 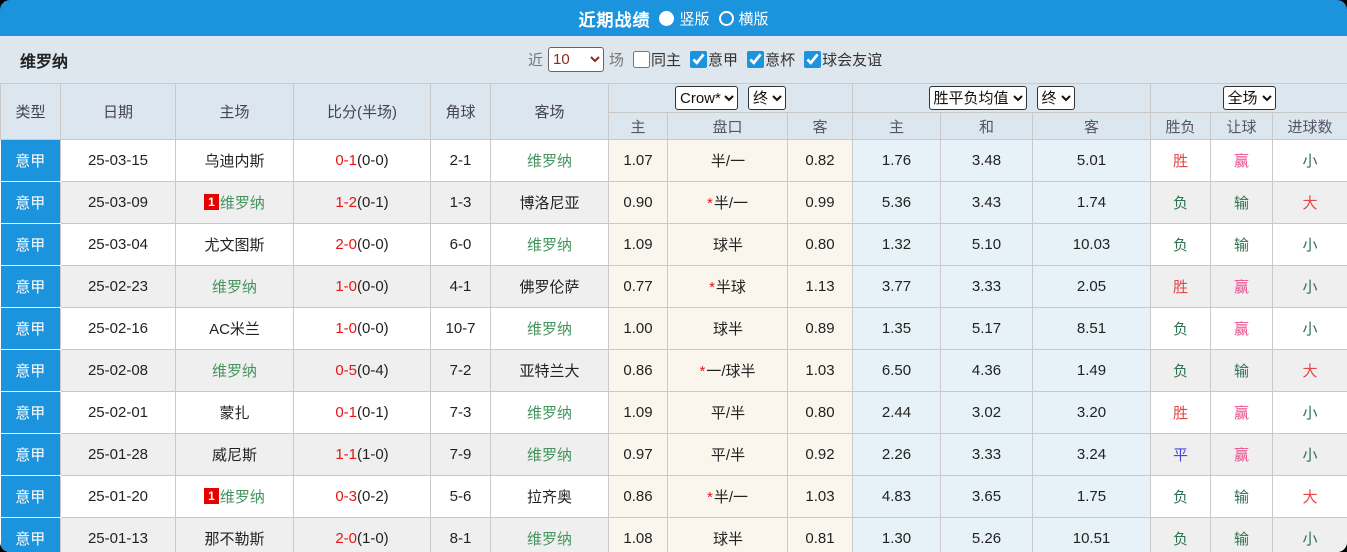 What do you see at coordinates (1092, 454) in the screenshot?
I see `mean-lose-cell: 3.24` at bounding box center [1092, 454].